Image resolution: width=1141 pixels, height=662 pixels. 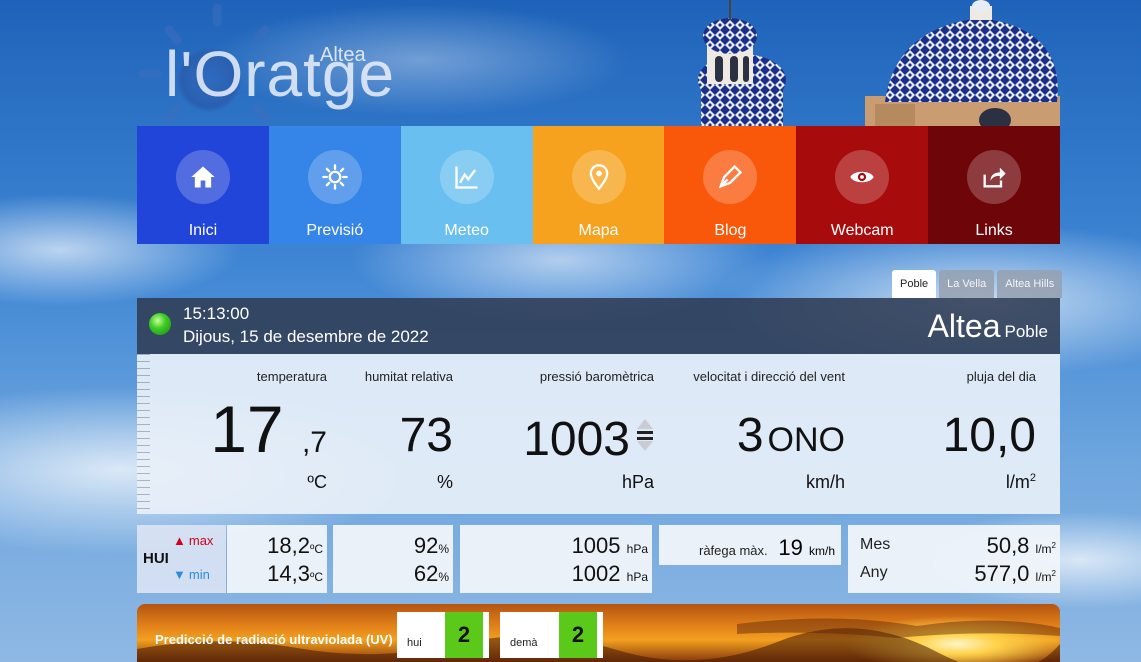 What do you see at coordinates (201, 540) in the screenshot?
I see `max-label-text: max` at bounding box center [201, 540].